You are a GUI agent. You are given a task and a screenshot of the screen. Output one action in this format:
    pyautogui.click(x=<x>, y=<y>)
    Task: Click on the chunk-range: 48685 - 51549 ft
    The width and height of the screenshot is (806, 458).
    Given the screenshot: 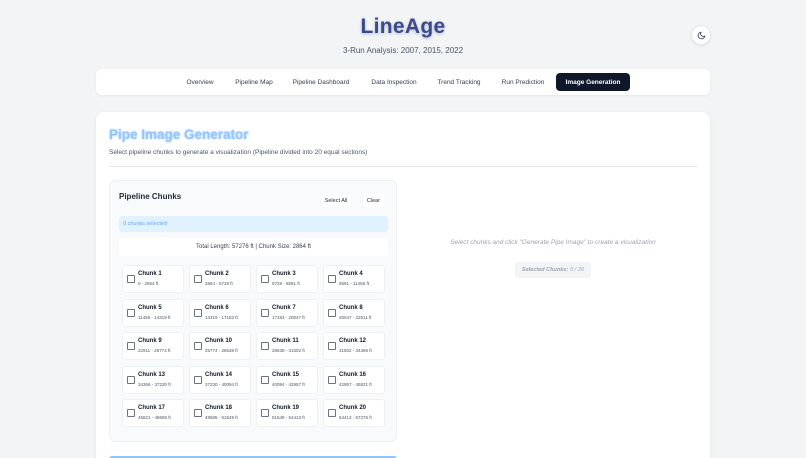 What is the action you would take?
    pyautogui.click(x=221, y=417)
    